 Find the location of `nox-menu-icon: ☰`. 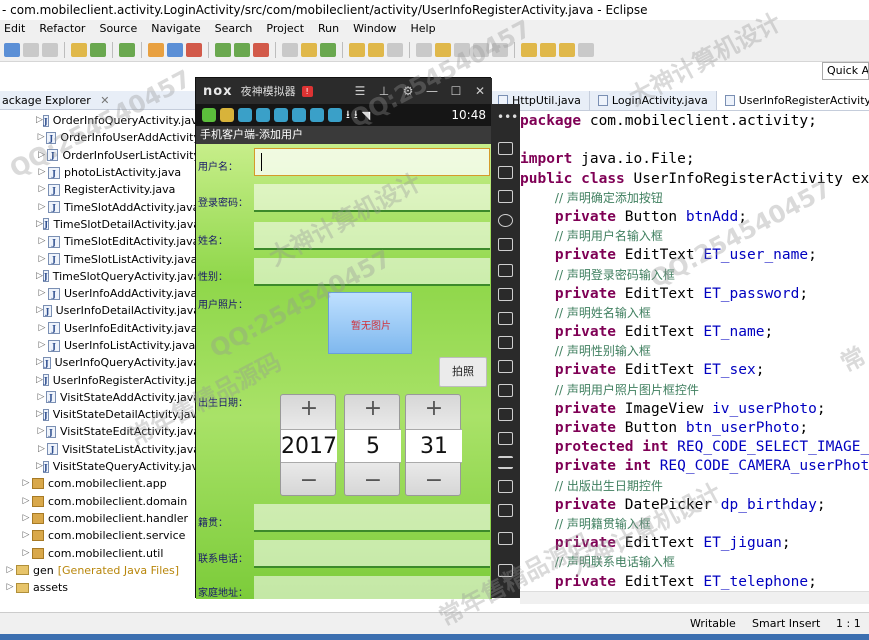

nox-menu-icon: ☰ is located at coordinates (360, 91).